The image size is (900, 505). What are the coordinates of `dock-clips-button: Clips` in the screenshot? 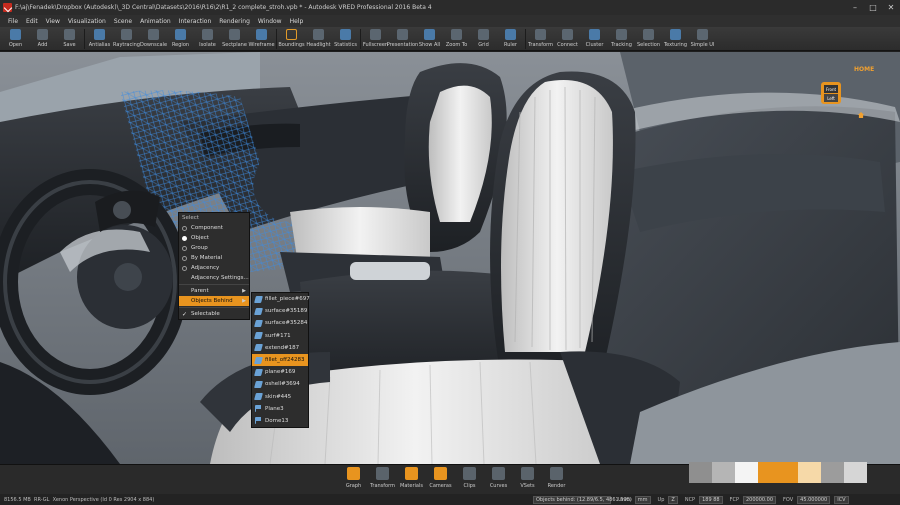 It's located at (469, 478).